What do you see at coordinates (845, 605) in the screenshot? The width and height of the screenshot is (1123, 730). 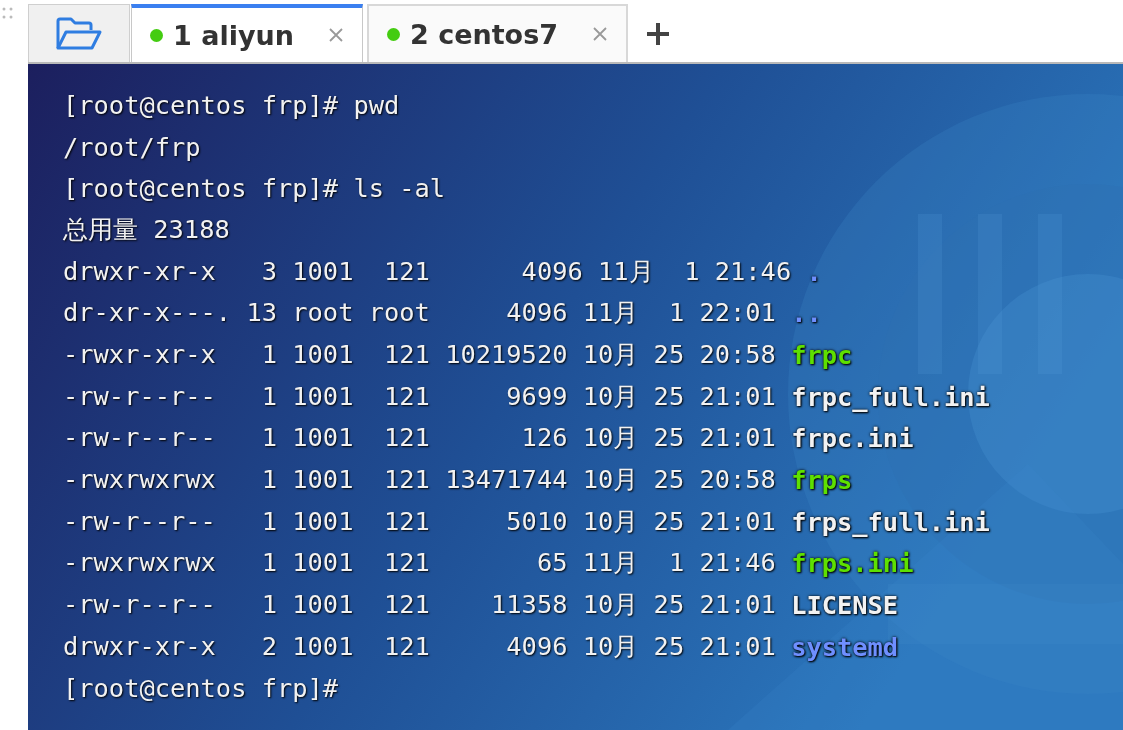 I see `file-name: LICENSE` at bounding box center [845, 605].